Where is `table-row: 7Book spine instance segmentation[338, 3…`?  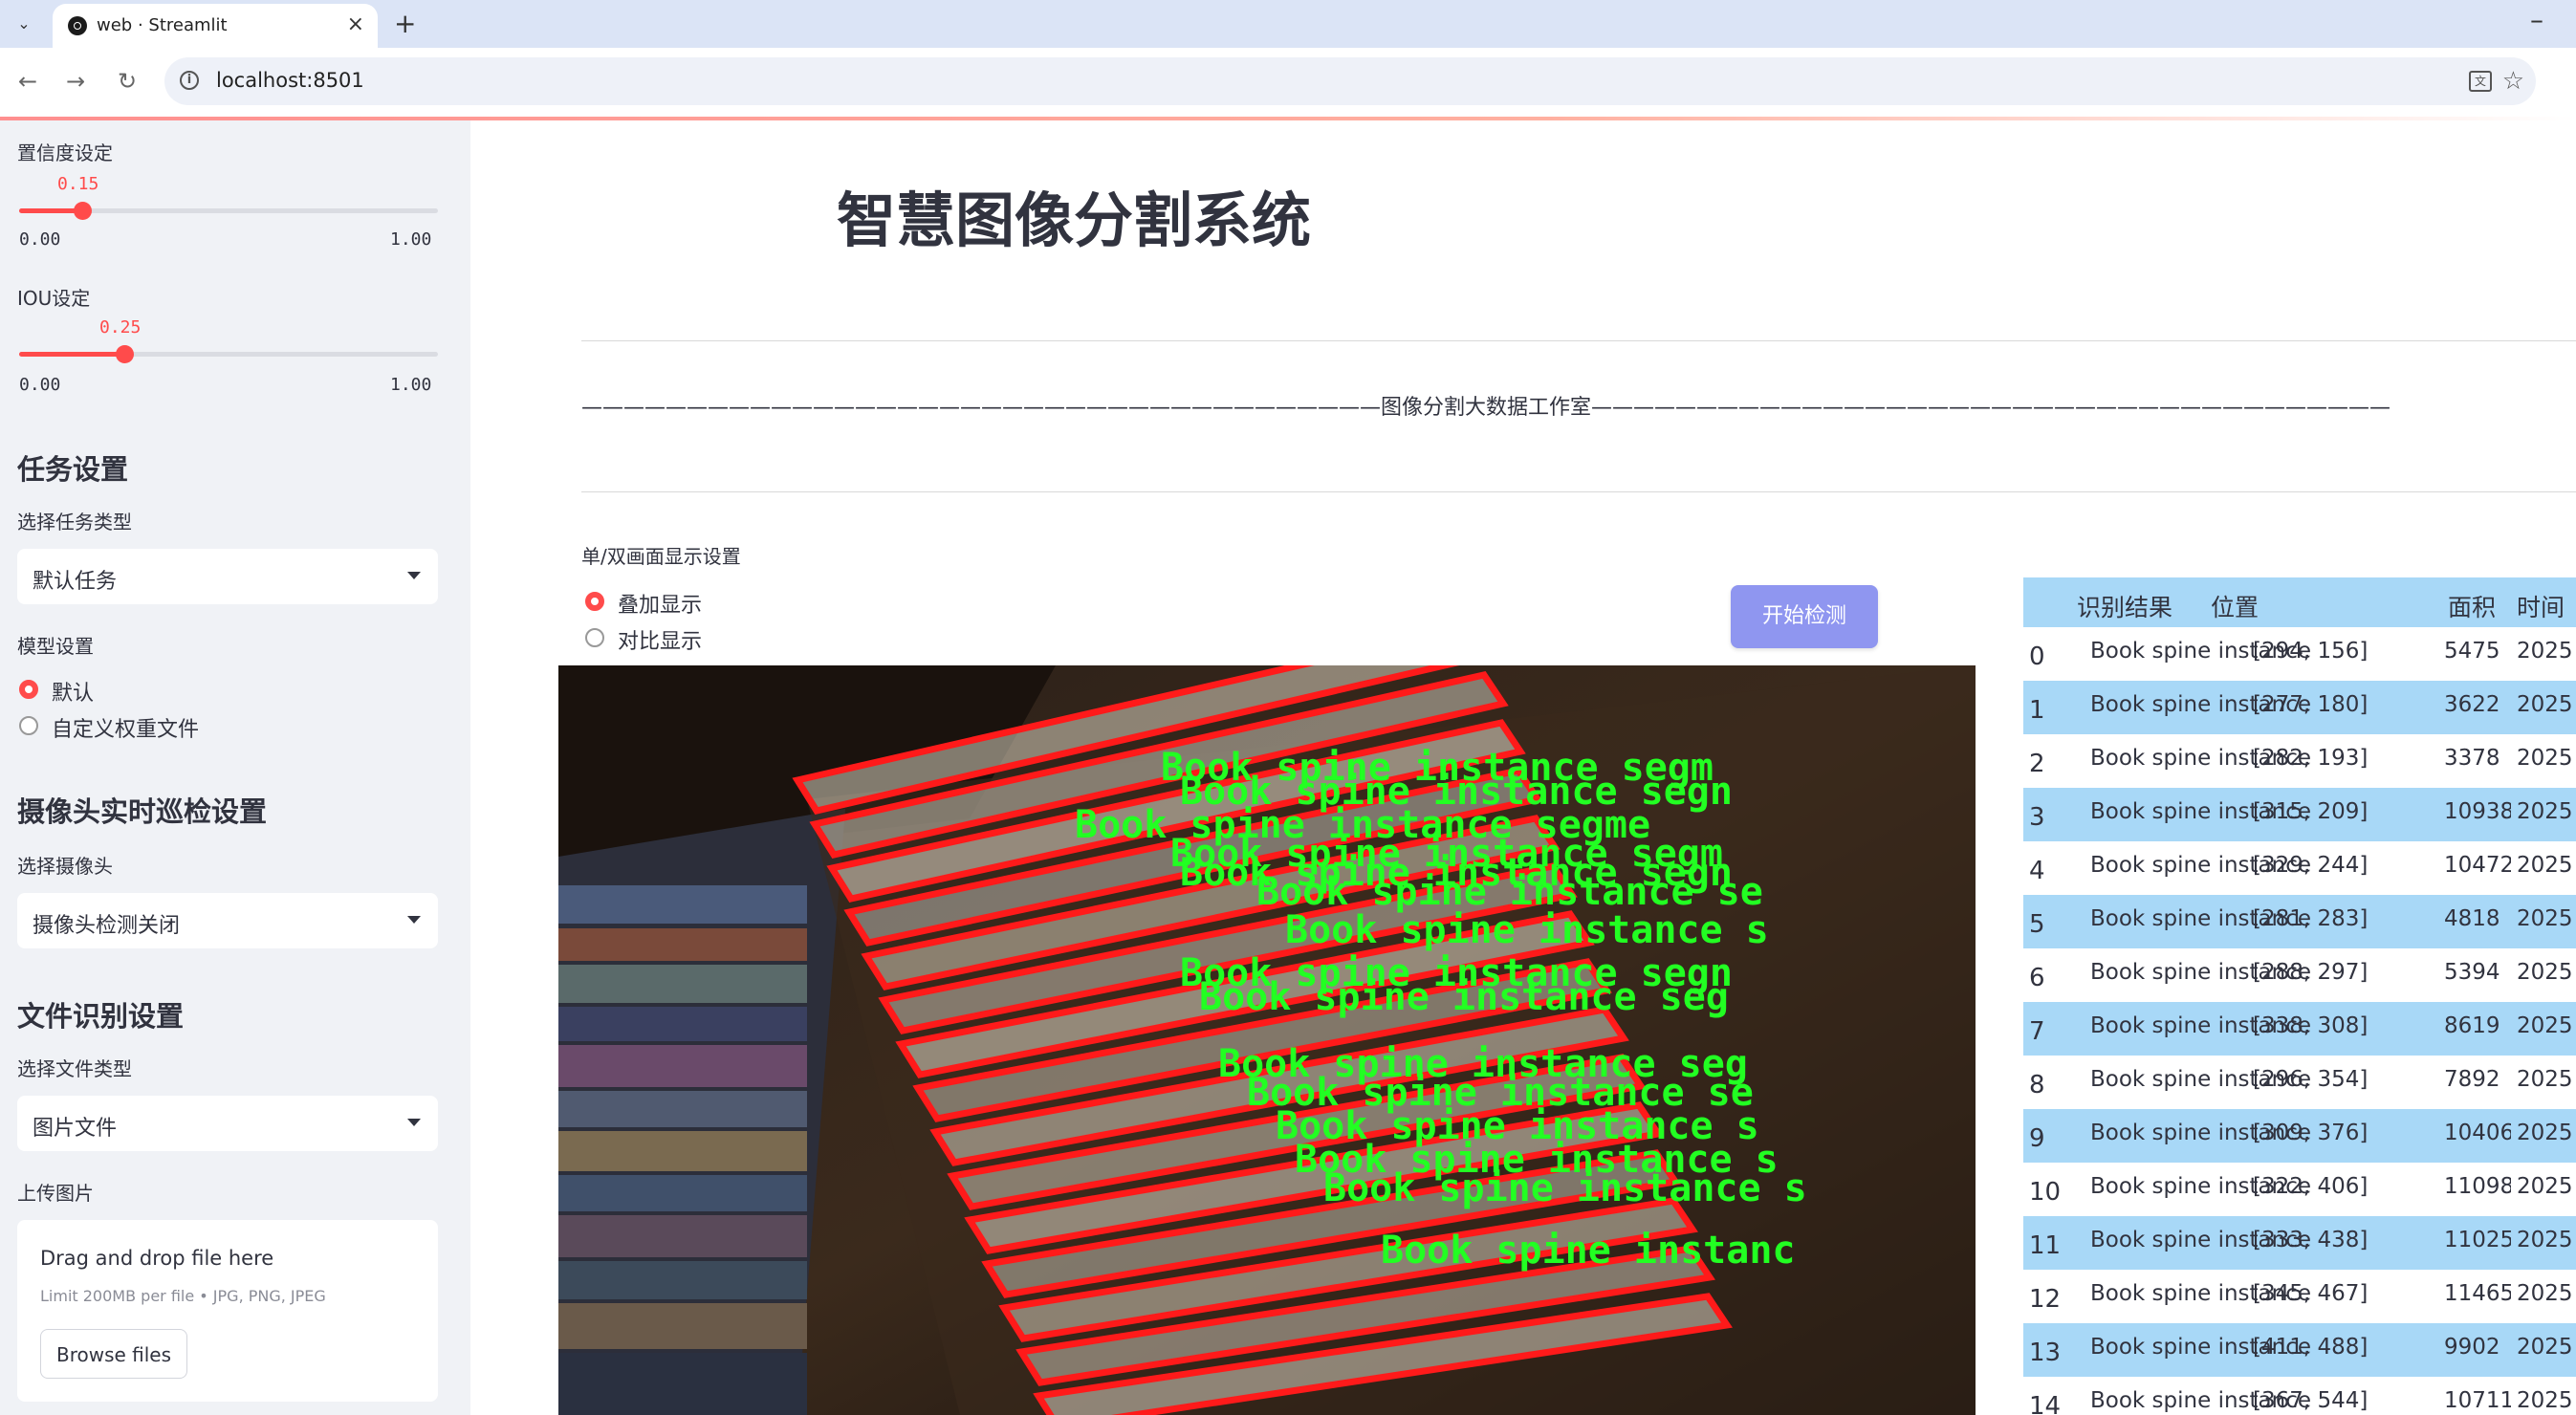 table-row: 7Book spine instance segmentation[338, 3… is located at coordinates (2299, 1029).